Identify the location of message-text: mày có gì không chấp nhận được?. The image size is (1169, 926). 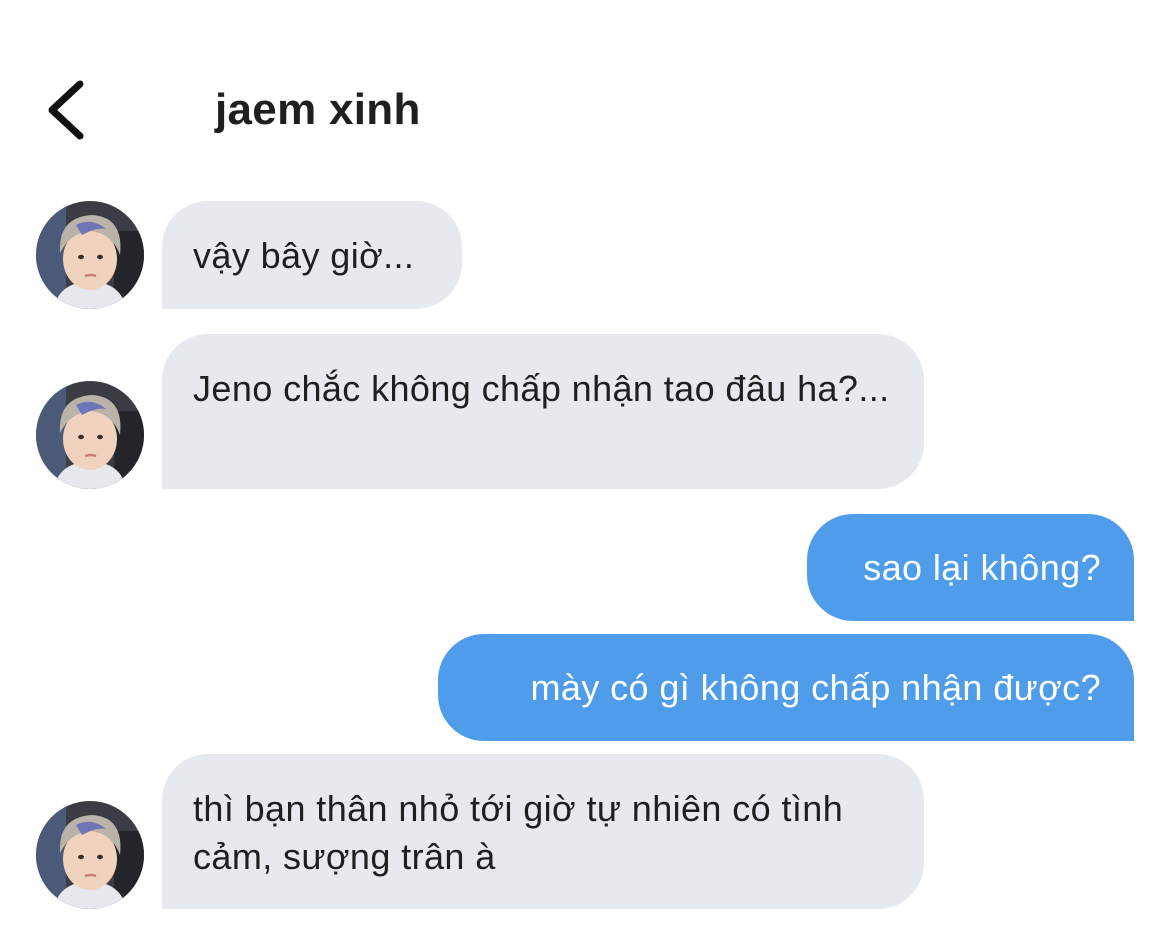
(815, 687).